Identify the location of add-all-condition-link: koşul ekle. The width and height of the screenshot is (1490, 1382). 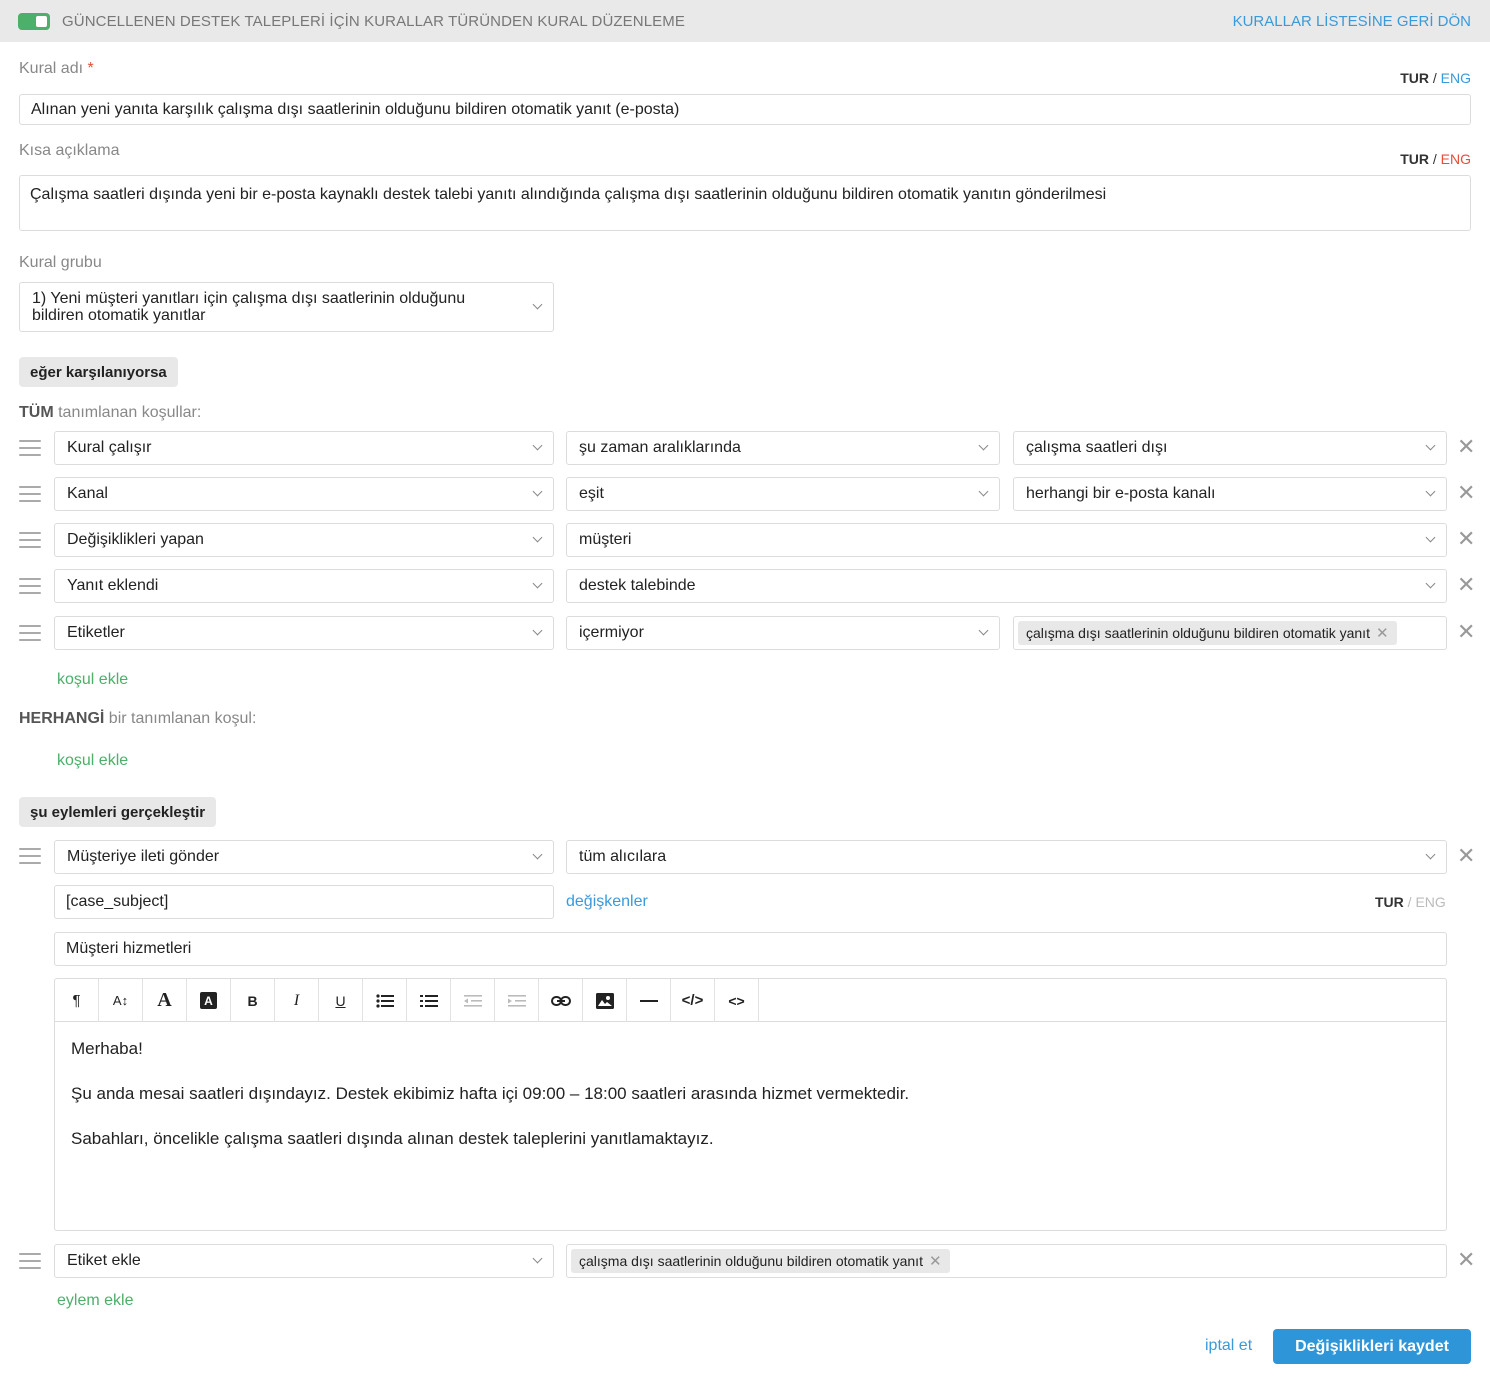
(92, 680).